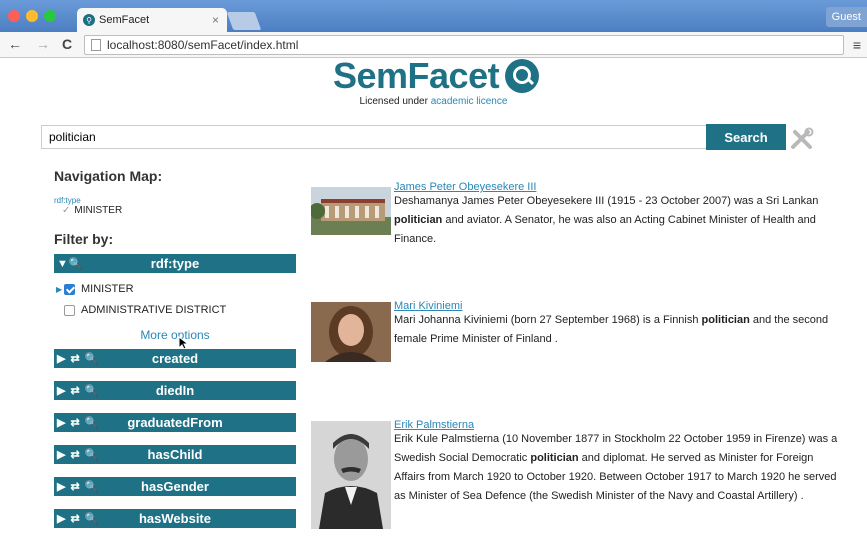 This screenshot has height=537, width=867. I want to click on url-text: localhost:8080/semFacet/index.html, so click(203, 45).